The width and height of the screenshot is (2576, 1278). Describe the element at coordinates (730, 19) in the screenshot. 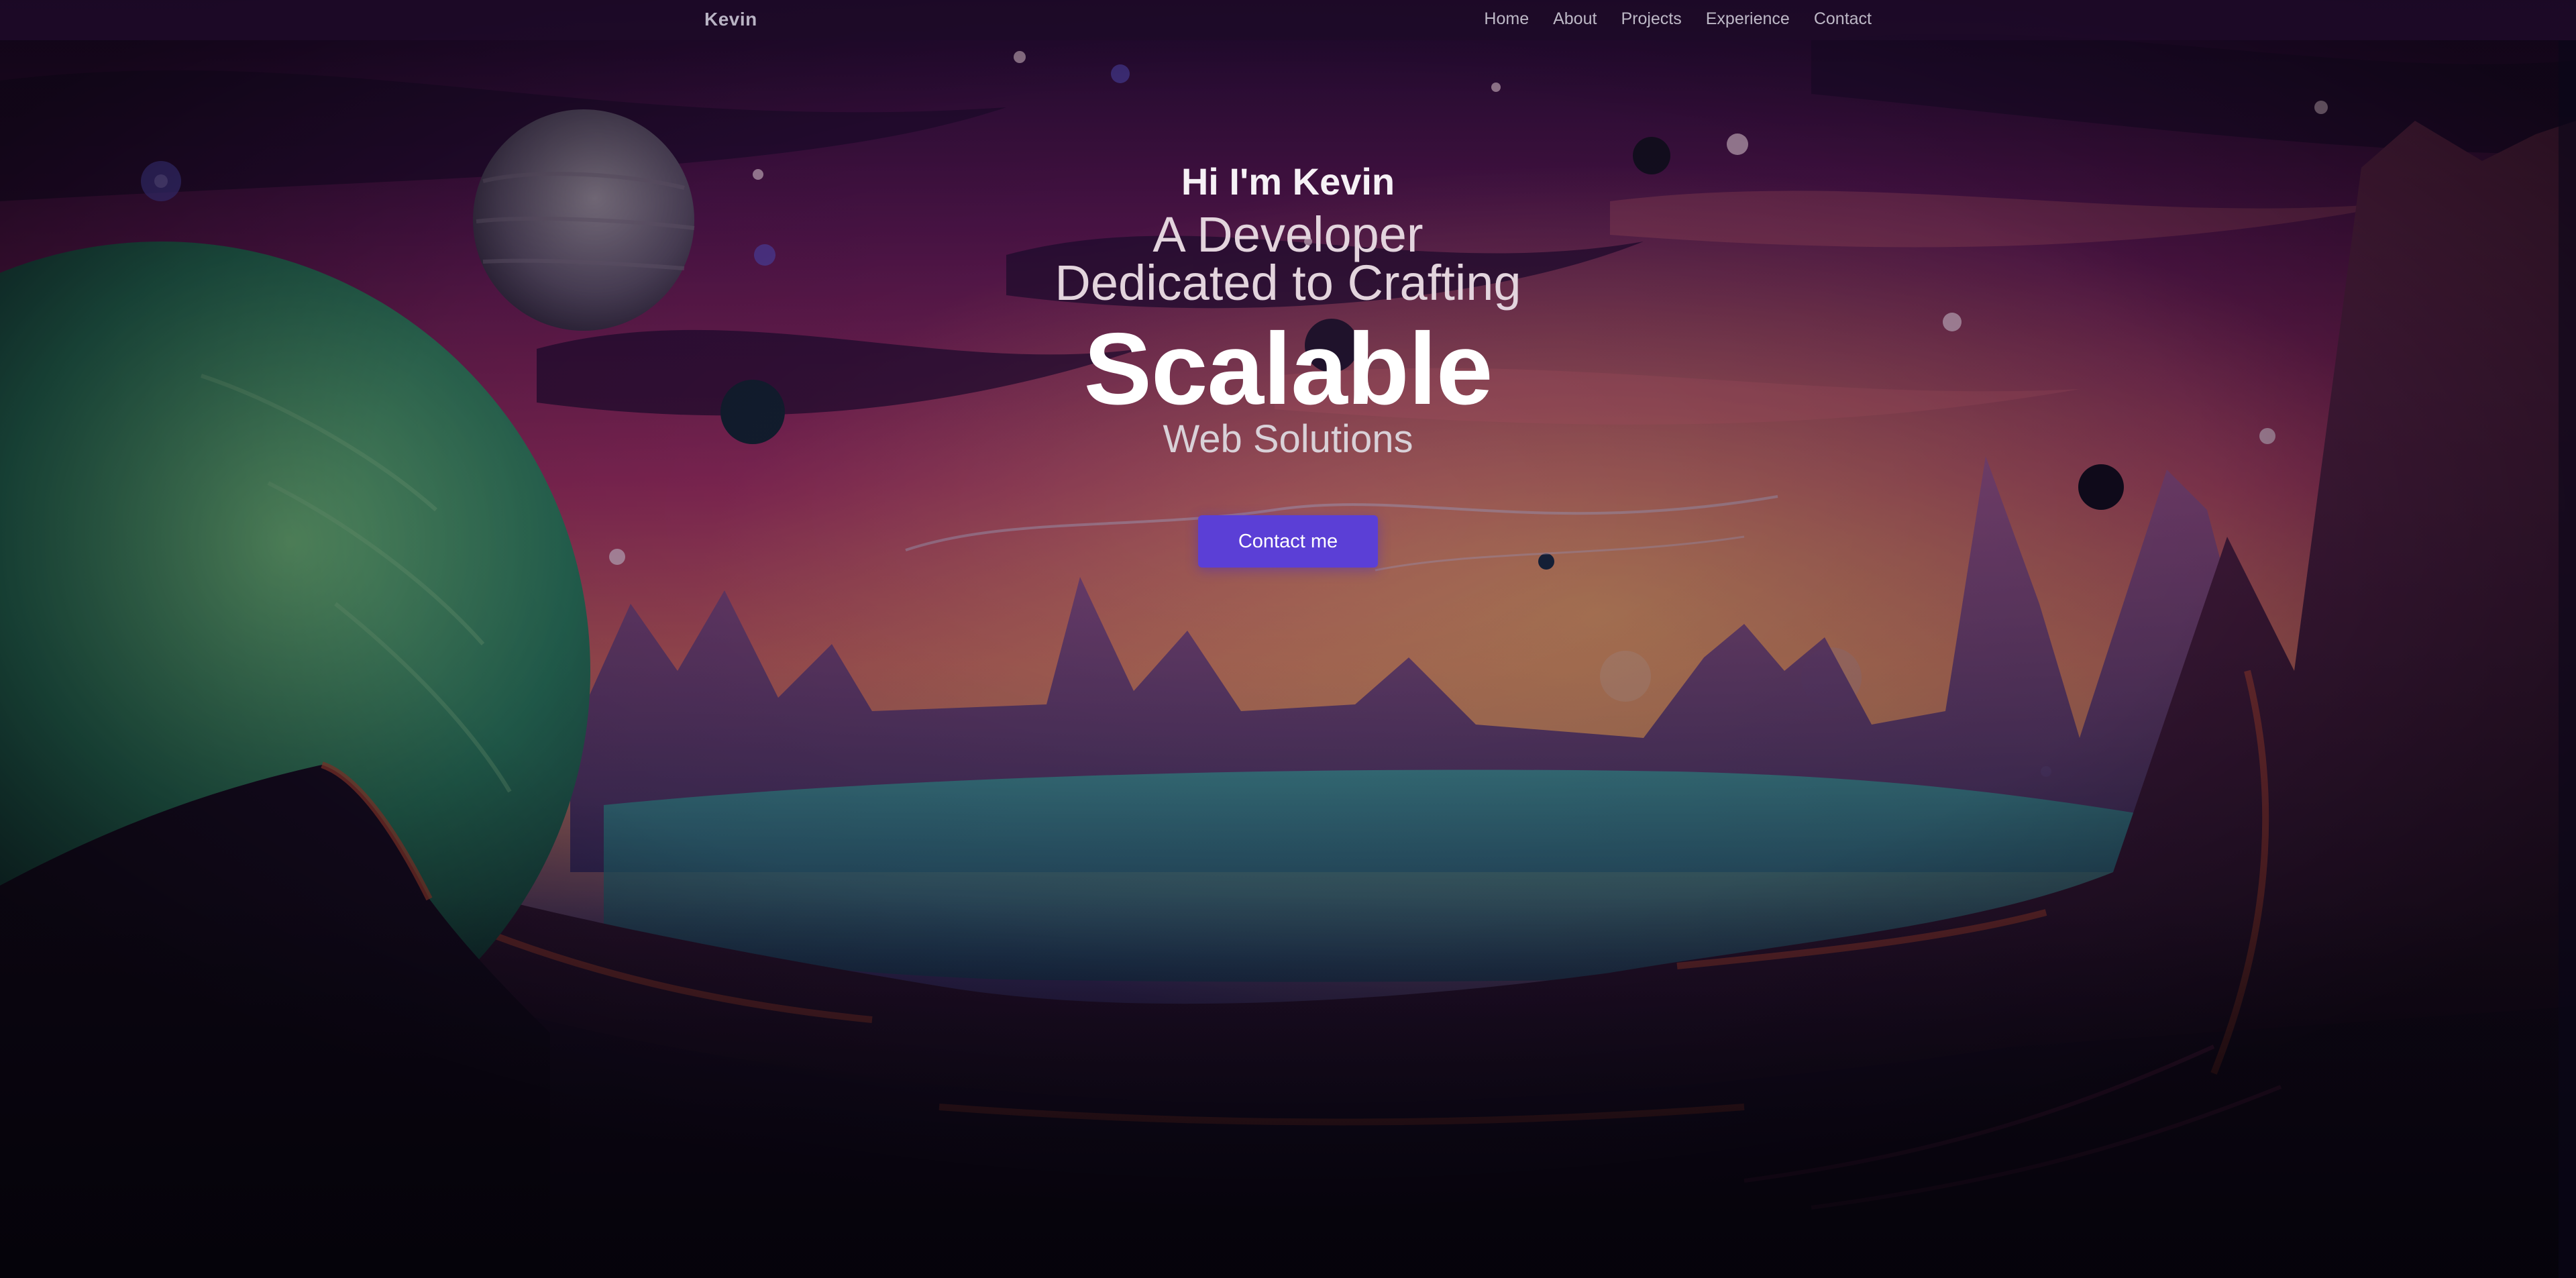

I see `brand-logo: Kevin` at that location.